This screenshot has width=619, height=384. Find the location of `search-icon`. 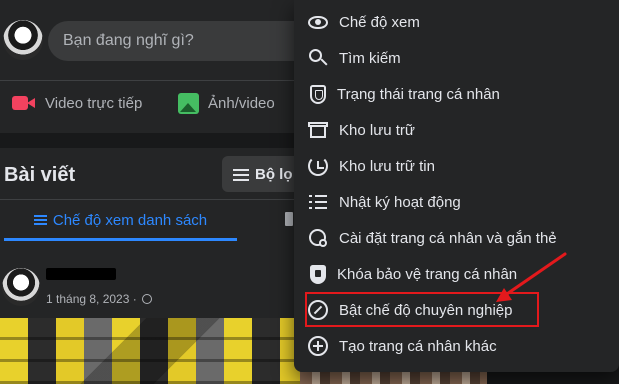

search-icon is located at coordinates (318, 58).